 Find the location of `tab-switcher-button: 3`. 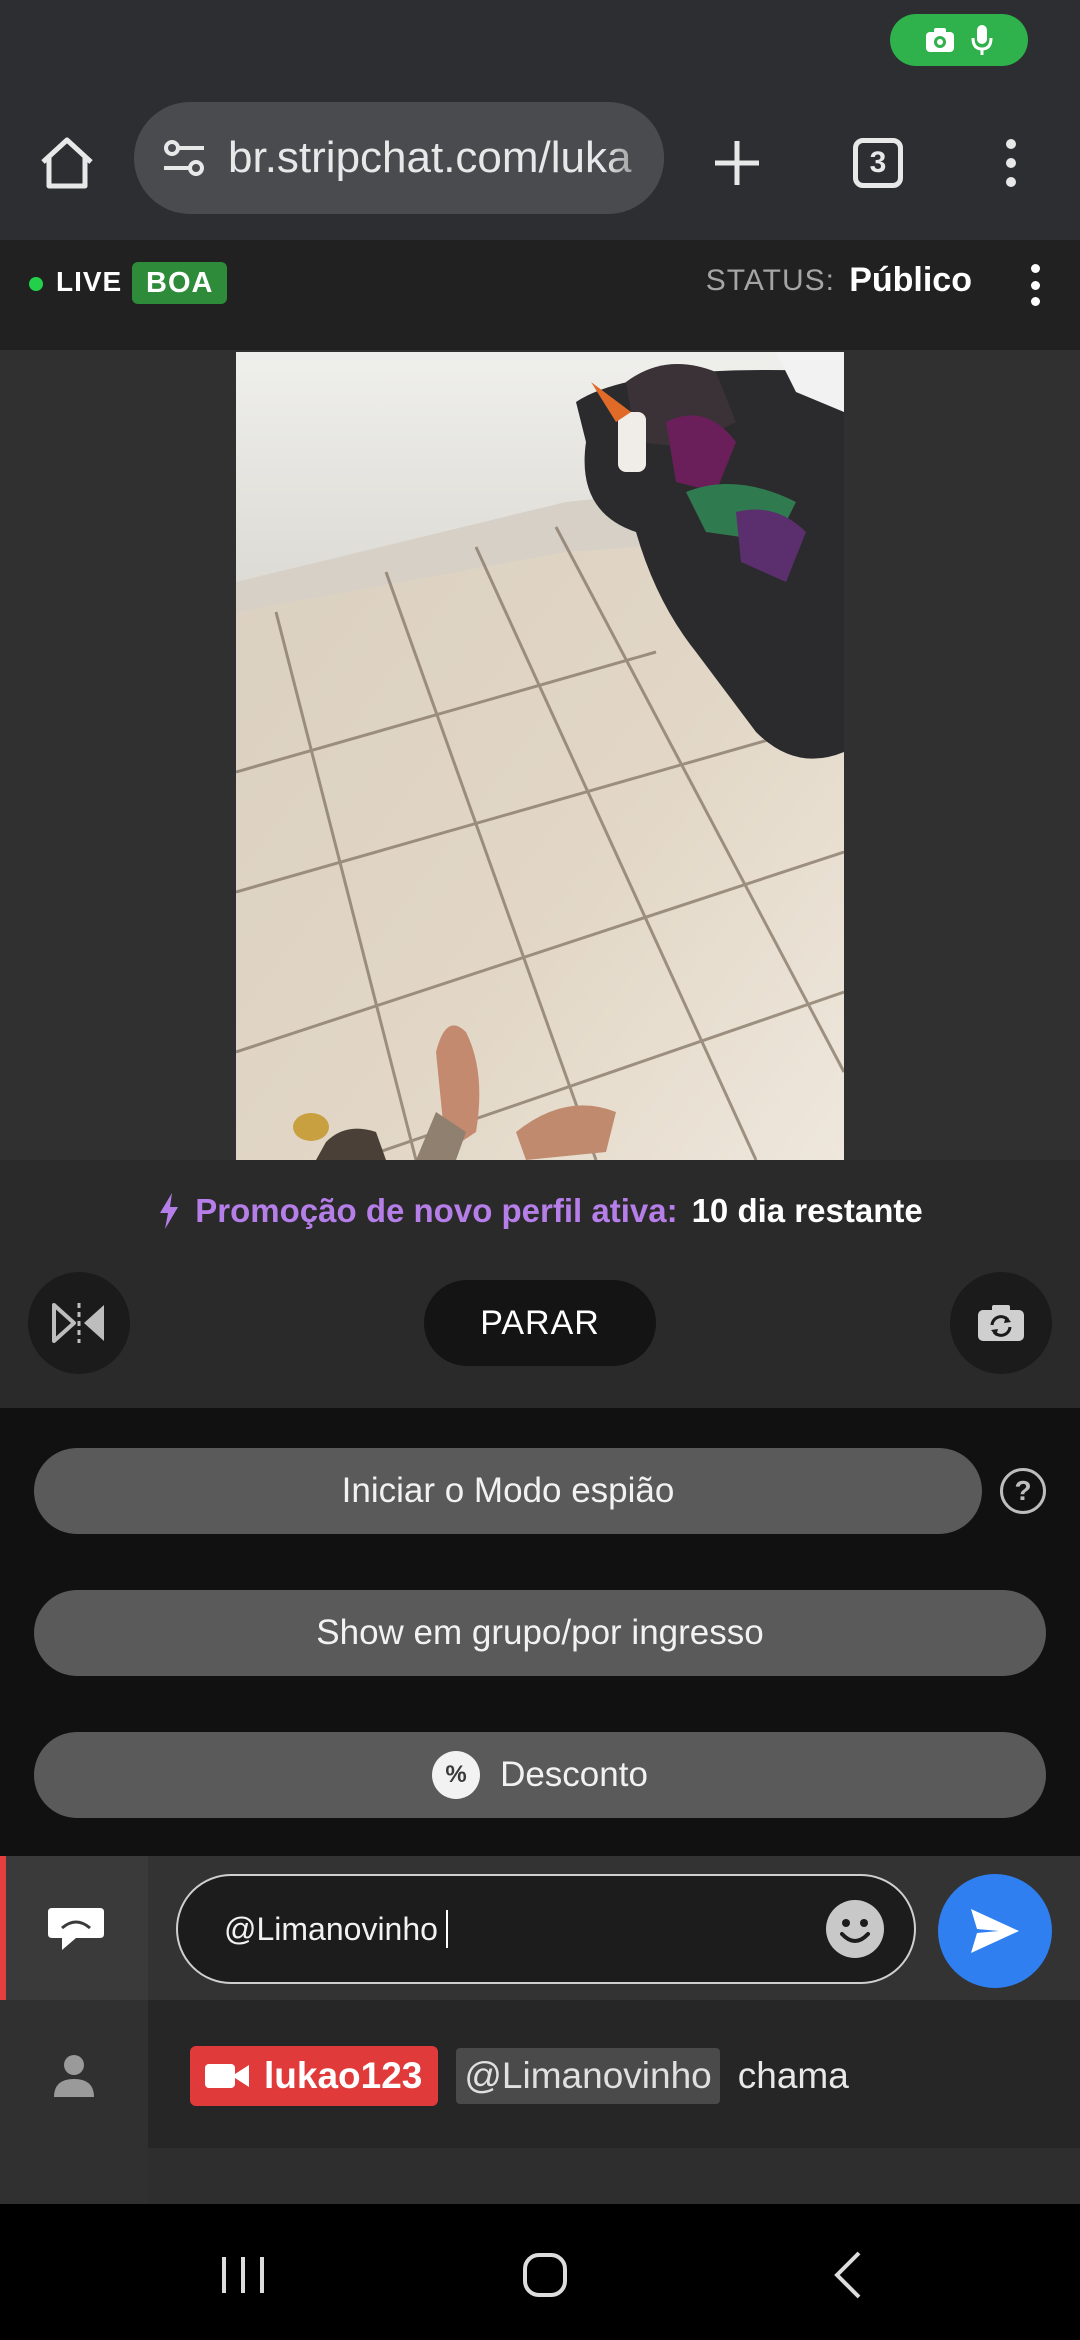

tab-switcher-button: 3 is located at coordinates (878, 163).